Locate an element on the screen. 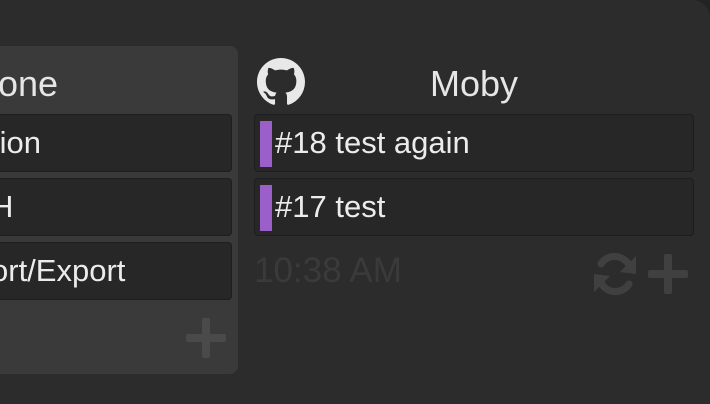 Image resolution: width=710 pixels, height=404 pixels. right-column-title: Moby is located at coordinates (474, 83).